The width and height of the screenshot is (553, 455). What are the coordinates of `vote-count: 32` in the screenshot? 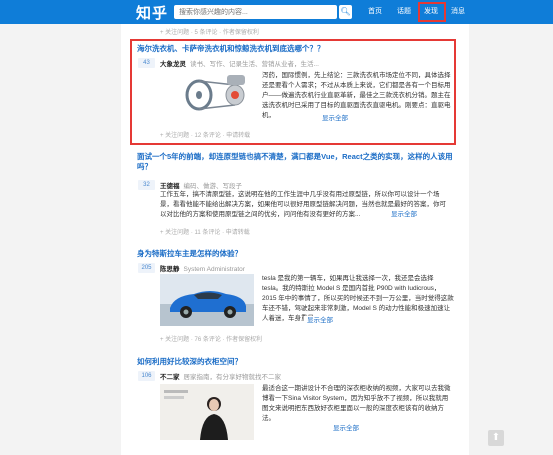 It's located at (146, 185).